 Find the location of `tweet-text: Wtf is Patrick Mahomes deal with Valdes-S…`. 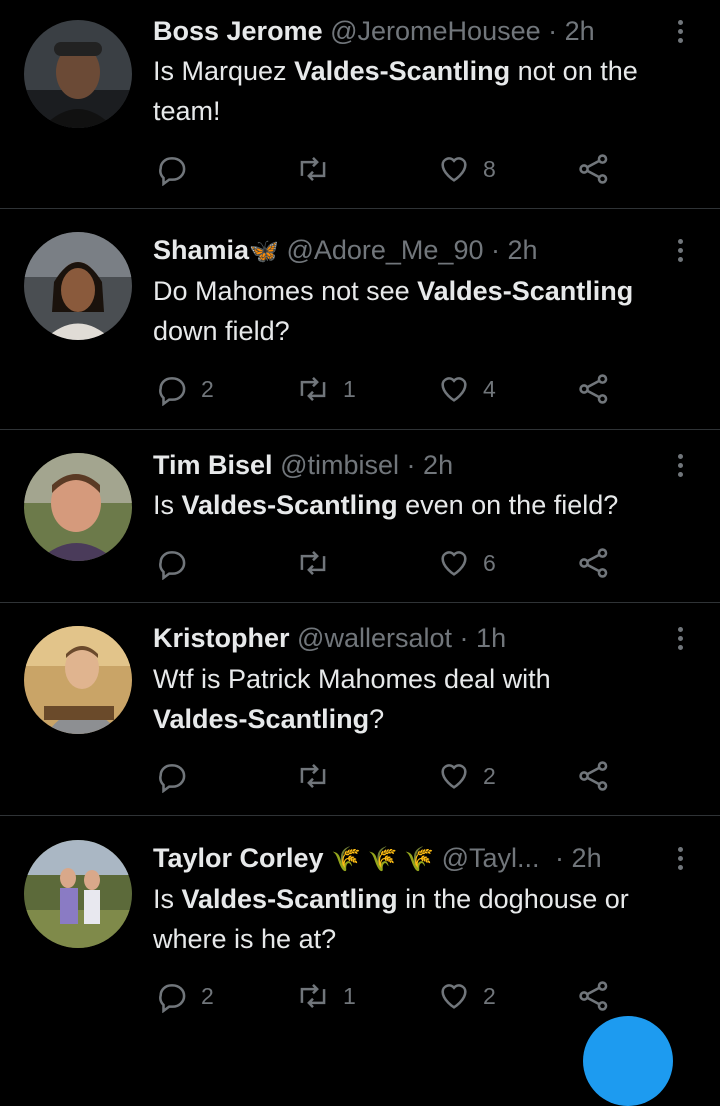

tweet-text: Wtf is Patrick Mahomes deal with Valdes-S… is located at coordinates (352, 699).